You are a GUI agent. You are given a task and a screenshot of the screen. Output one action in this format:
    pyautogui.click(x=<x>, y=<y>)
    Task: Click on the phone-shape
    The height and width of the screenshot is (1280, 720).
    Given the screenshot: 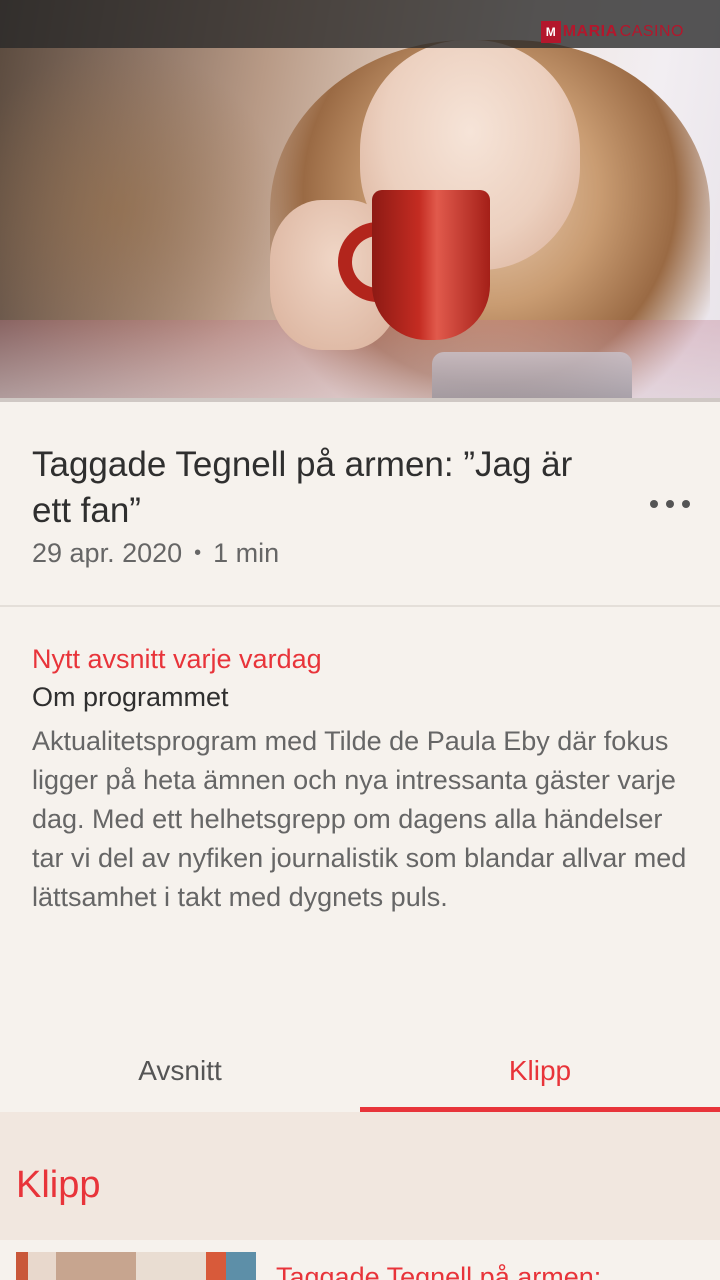 What is the action you would take?
    pyautogui.click(x=532, y=377)
    